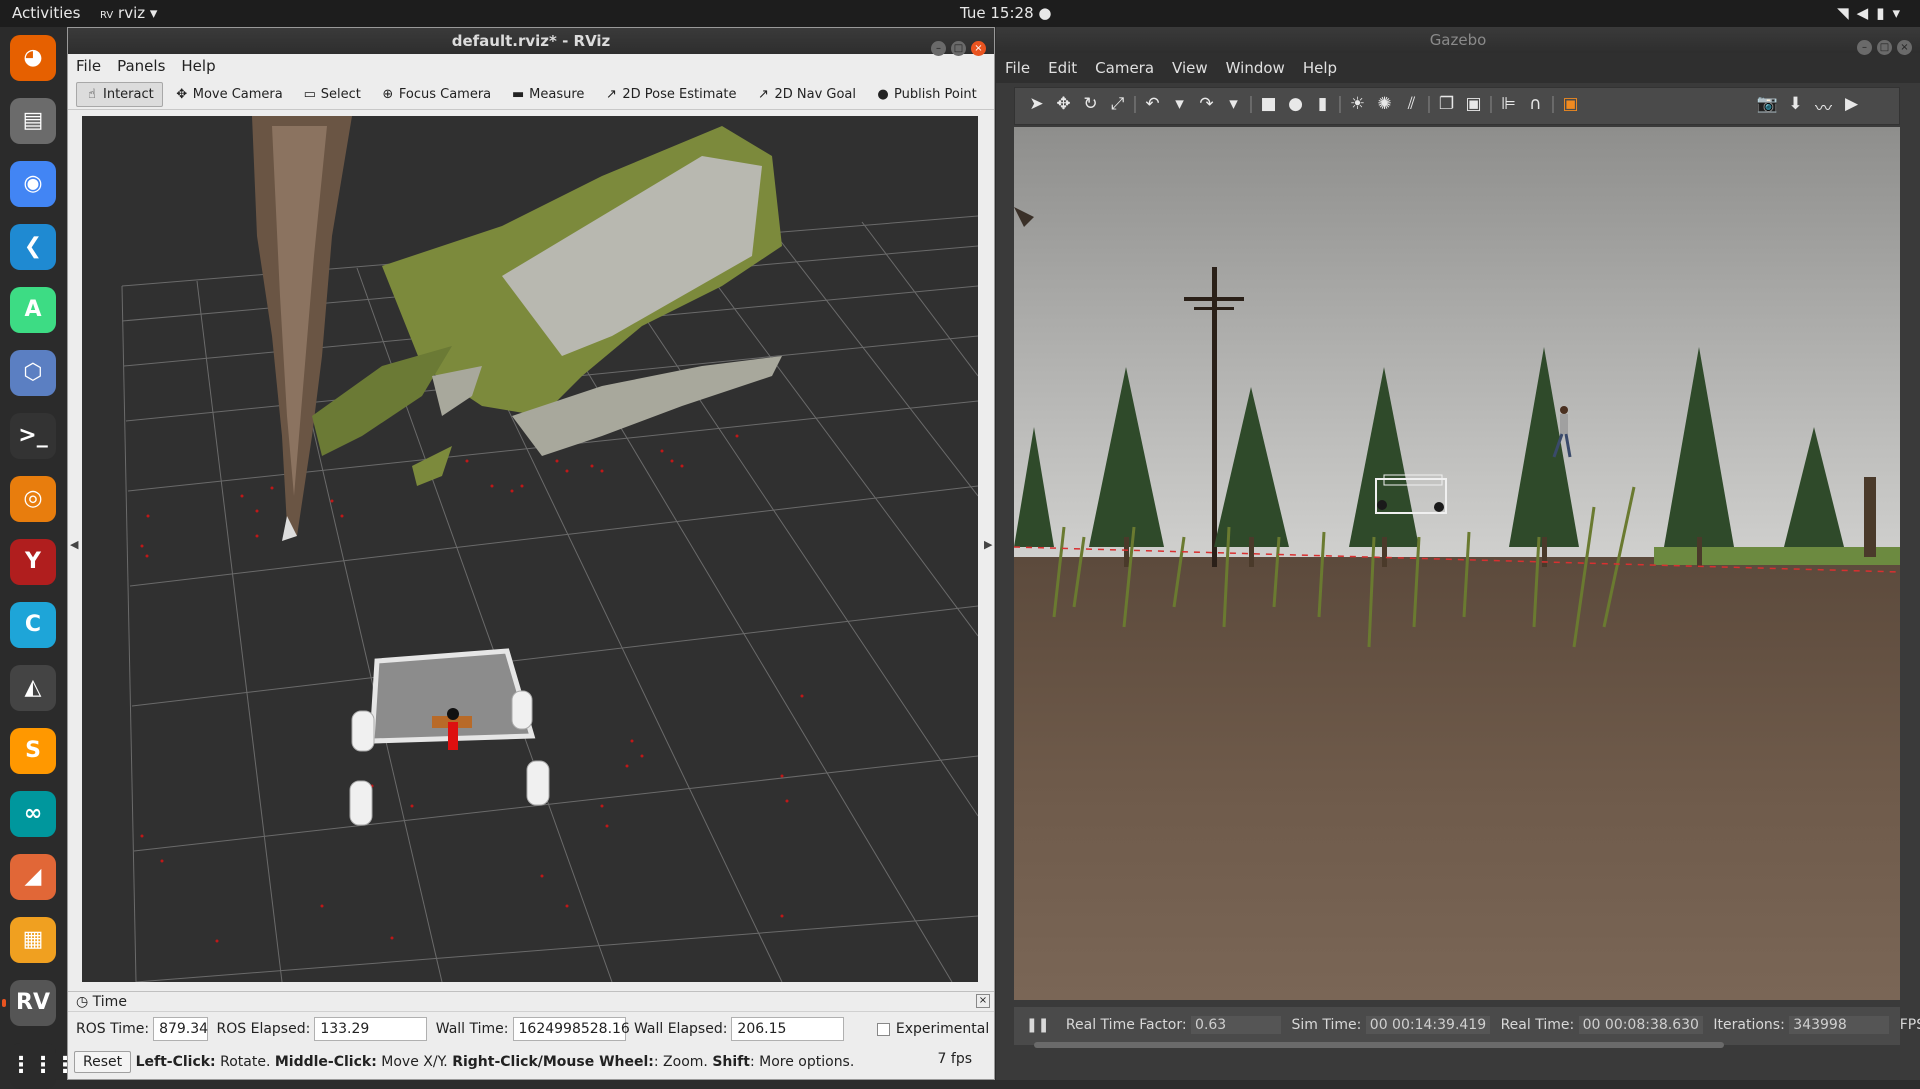  Describe the element at coordinates (1005, 13) in the screenshot. I see `clock: Tue 15:28 ●` at that location.